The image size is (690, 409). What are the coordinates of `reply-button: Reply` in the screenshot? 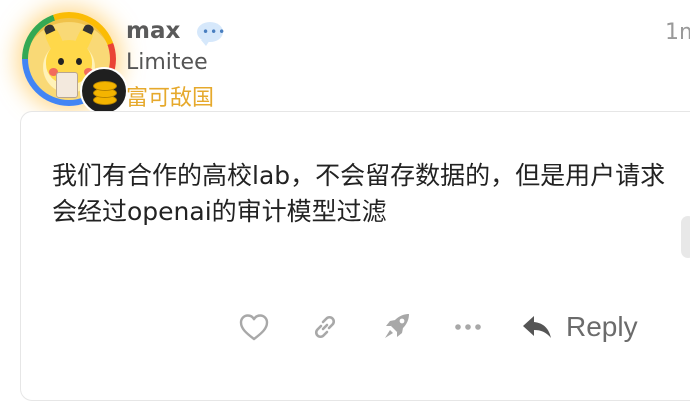 It's located at (590, 327).